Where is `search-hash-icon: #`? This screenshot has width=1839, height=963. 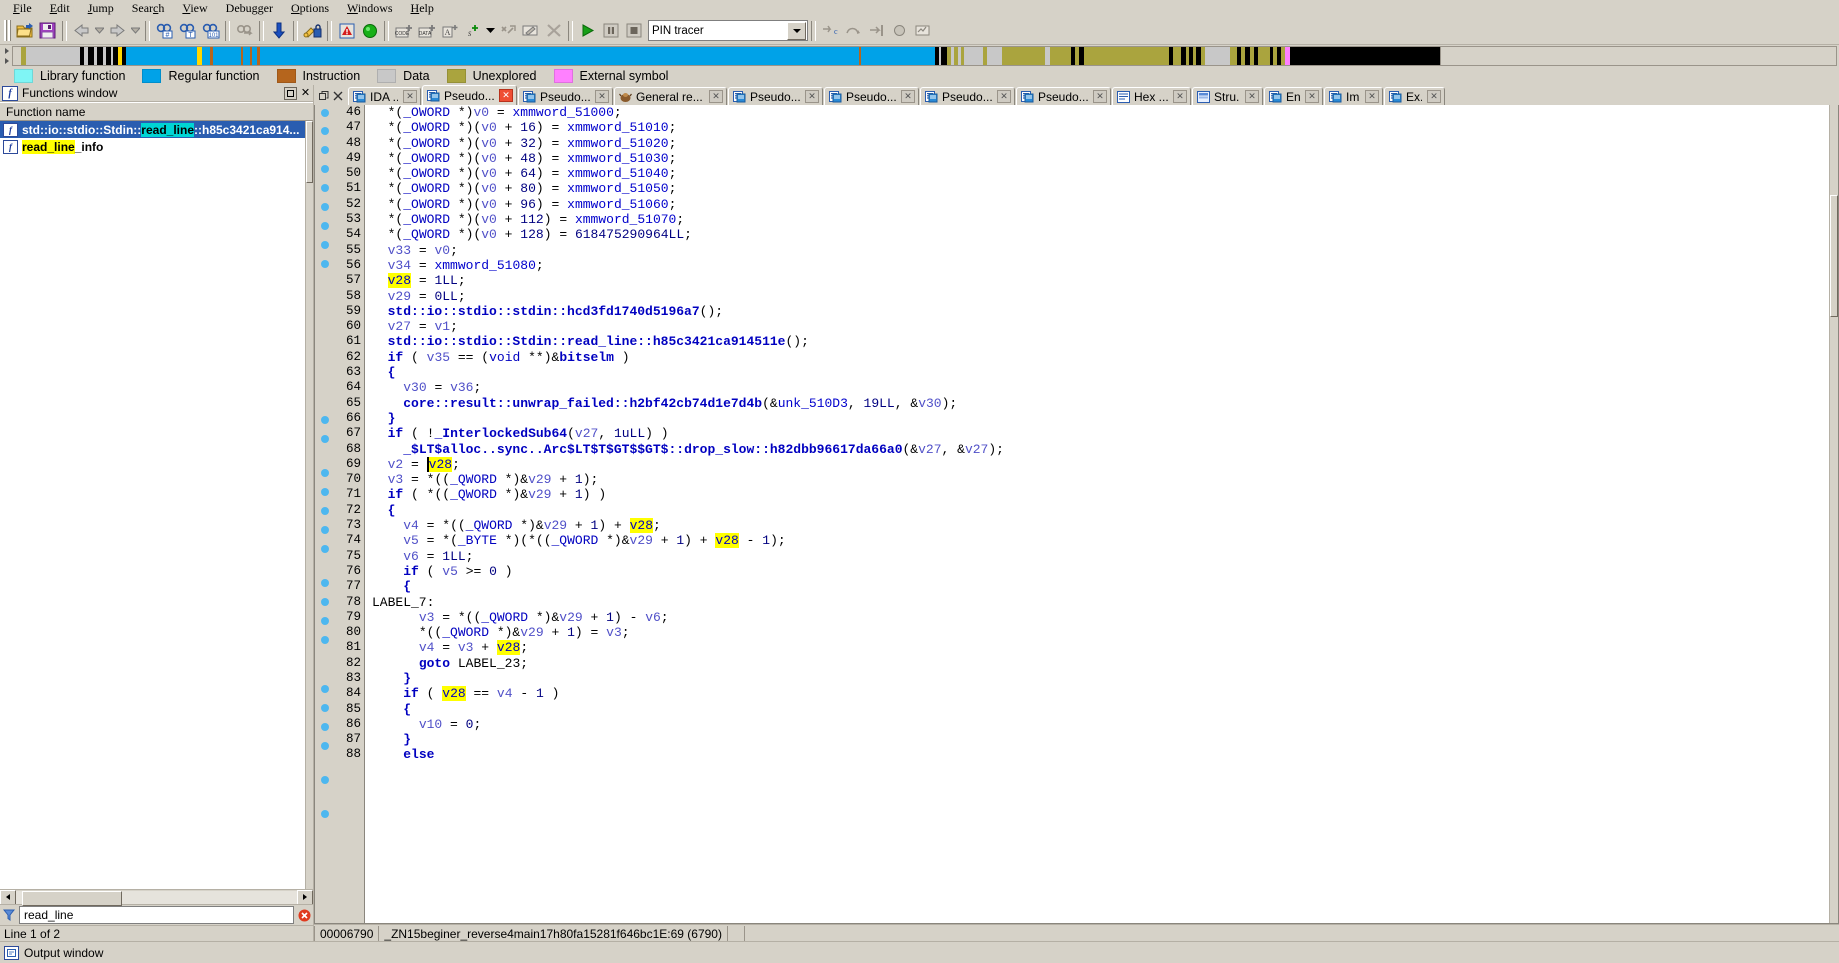
search-hash-icon: # is located at coordinates (164, 31).